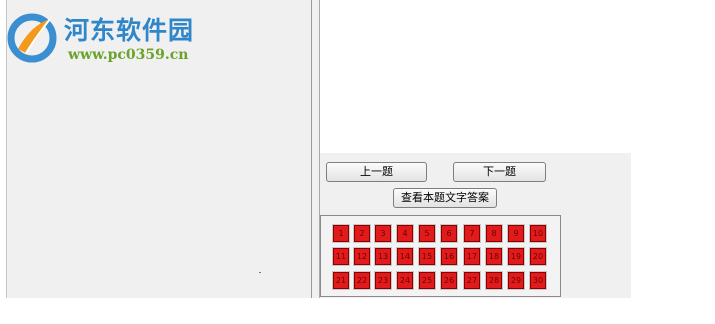 This screenshot has height=324, width=715. What do you see at coordinates (427, 256) in the screenshot?
I see `question-cell: 15` at bounding box center [427, 256].